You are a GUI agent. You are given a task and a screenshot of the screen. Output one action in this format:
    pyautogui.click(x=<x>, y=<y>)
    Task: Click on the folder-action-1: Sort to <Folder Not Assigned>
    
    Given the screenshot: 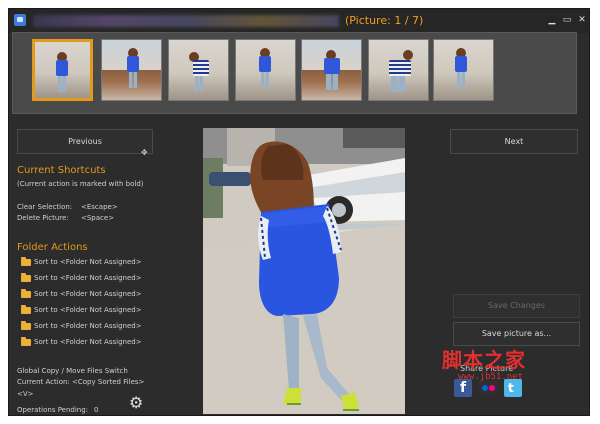 What is the action you would take?
    pyautogui.click(x=86, y=262)
    